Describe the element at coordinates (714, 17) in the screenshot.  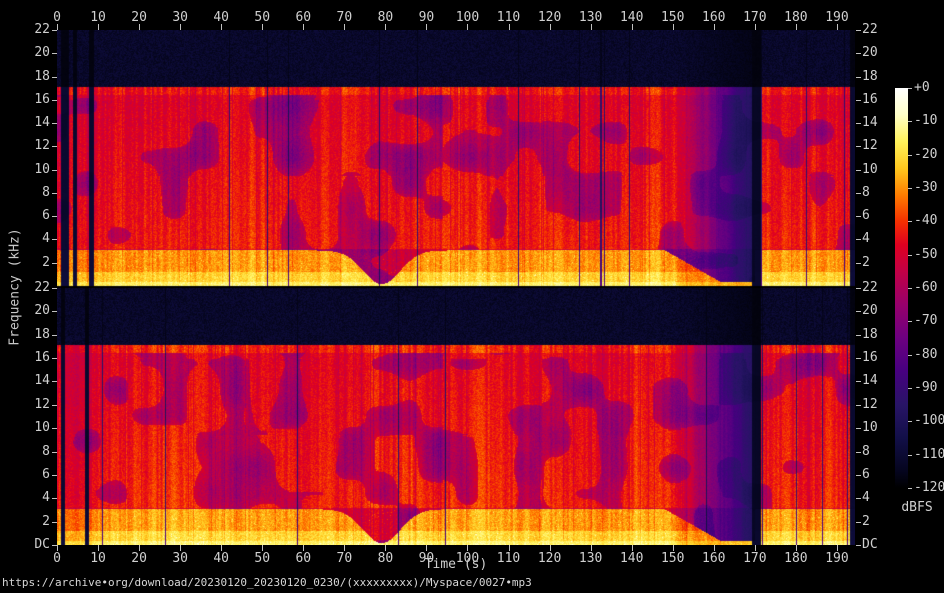
I see `time-tick-label: 160` at that location.